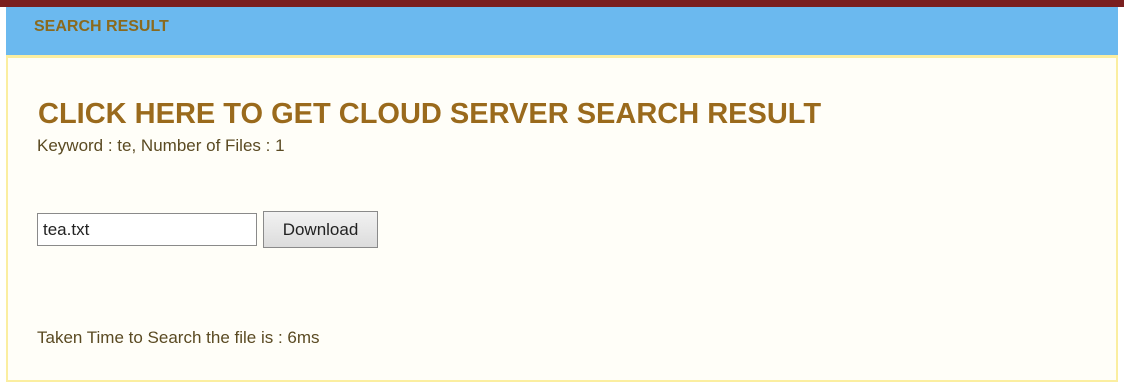 The width and height of the screenshot is (1124, 384). I want to click on file-name-field, so click(147, 229).